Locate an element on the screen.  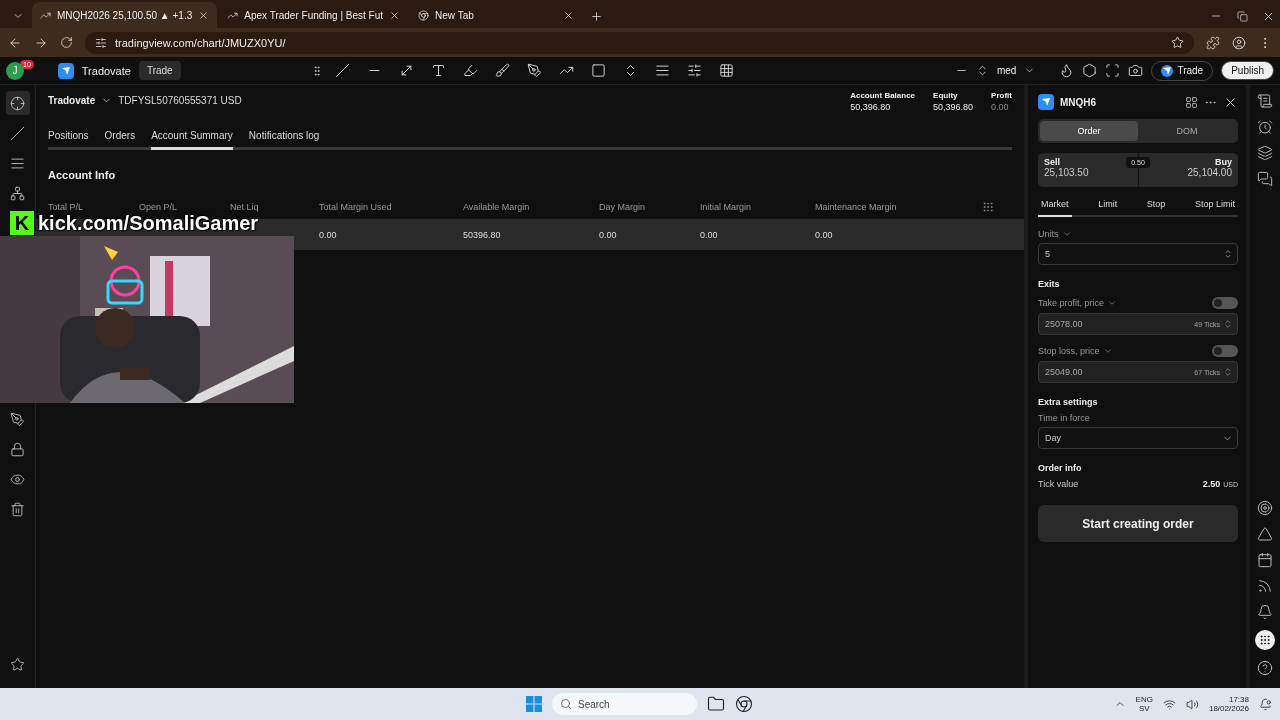
trash-icon is located at coordinates (17, 509).